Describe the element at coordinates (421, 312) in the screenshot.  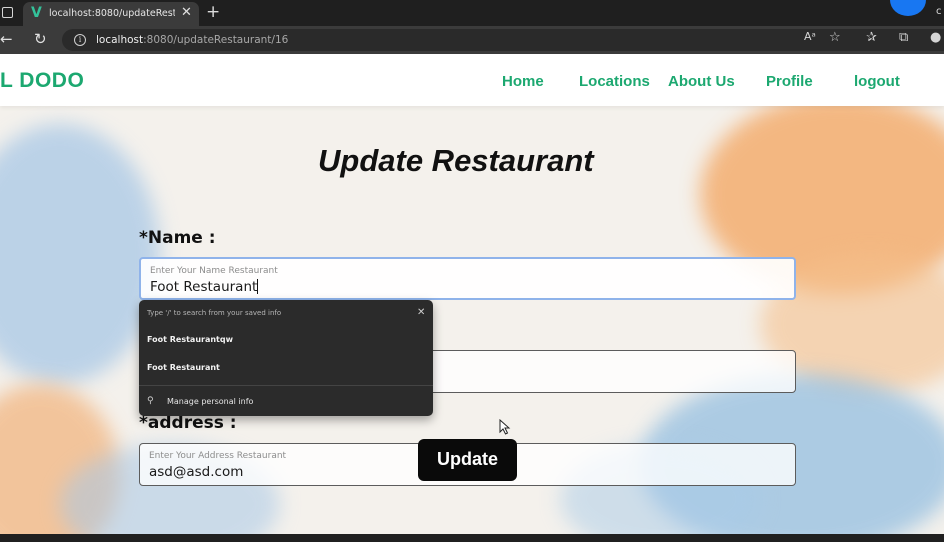
I see `close-icon: ✕` at that location.